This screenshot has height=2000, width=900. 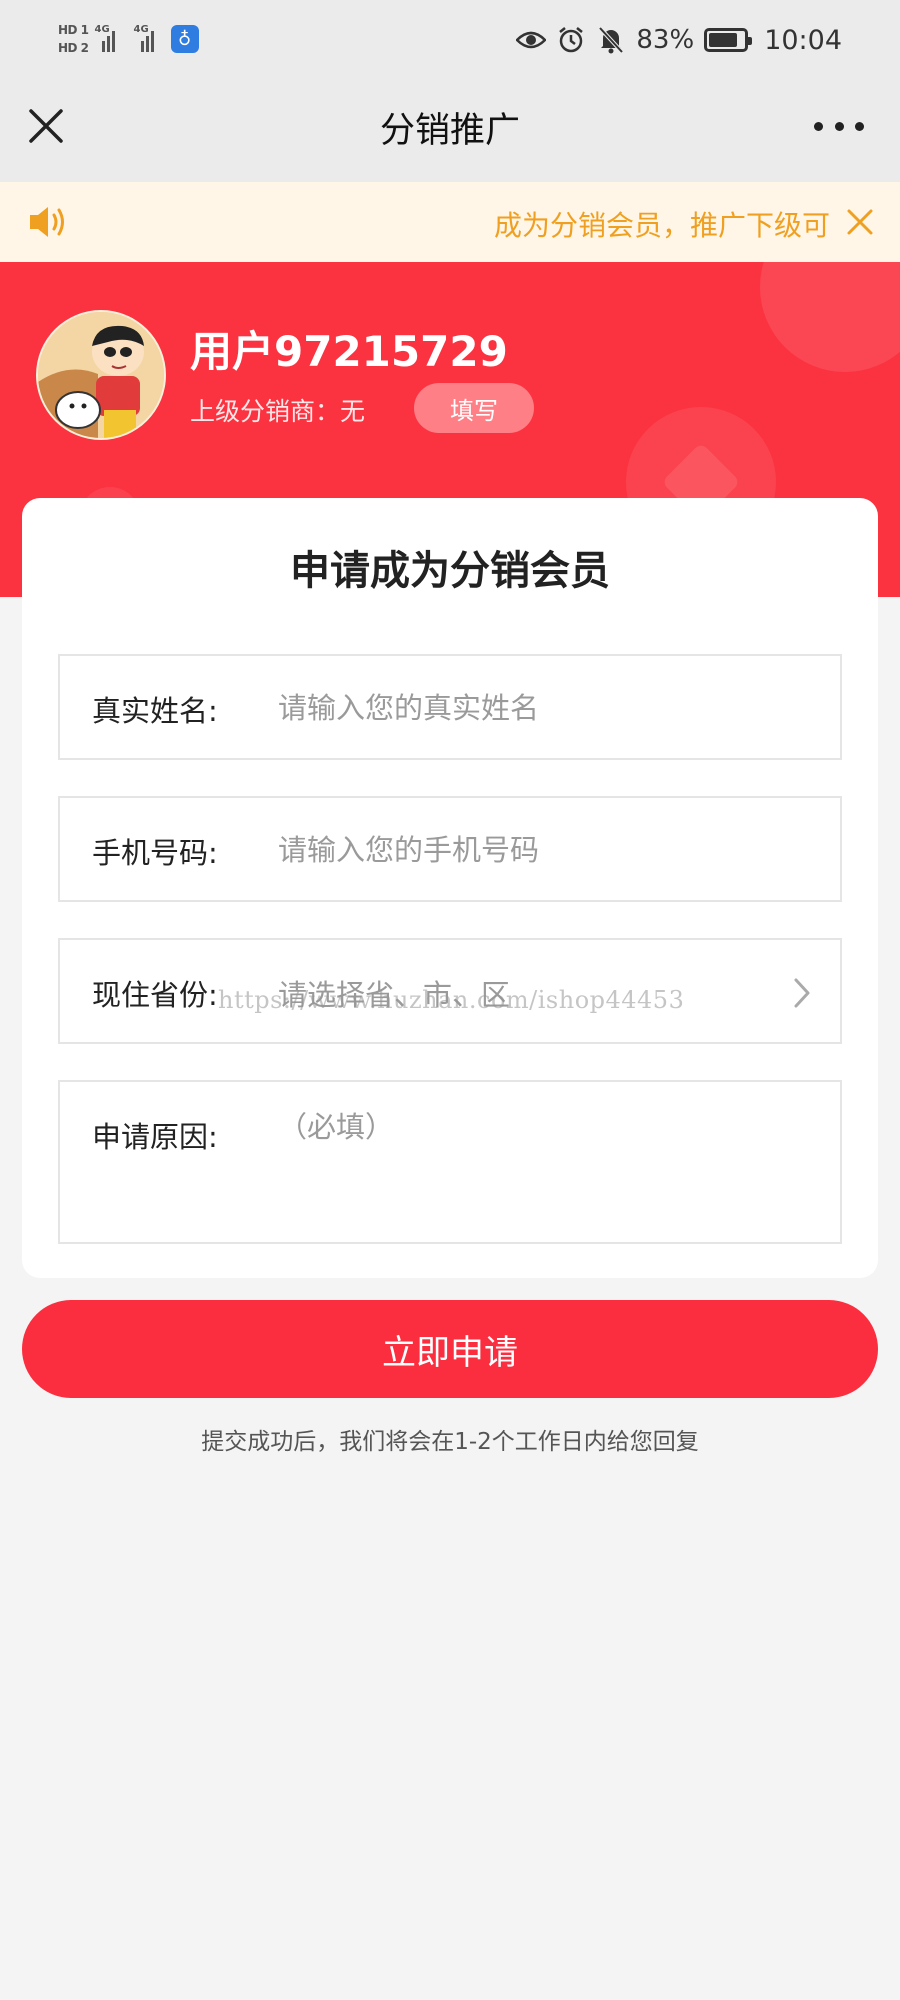 I want to click on submit-application-button: 立即申请, so click(x=450, y=1349).